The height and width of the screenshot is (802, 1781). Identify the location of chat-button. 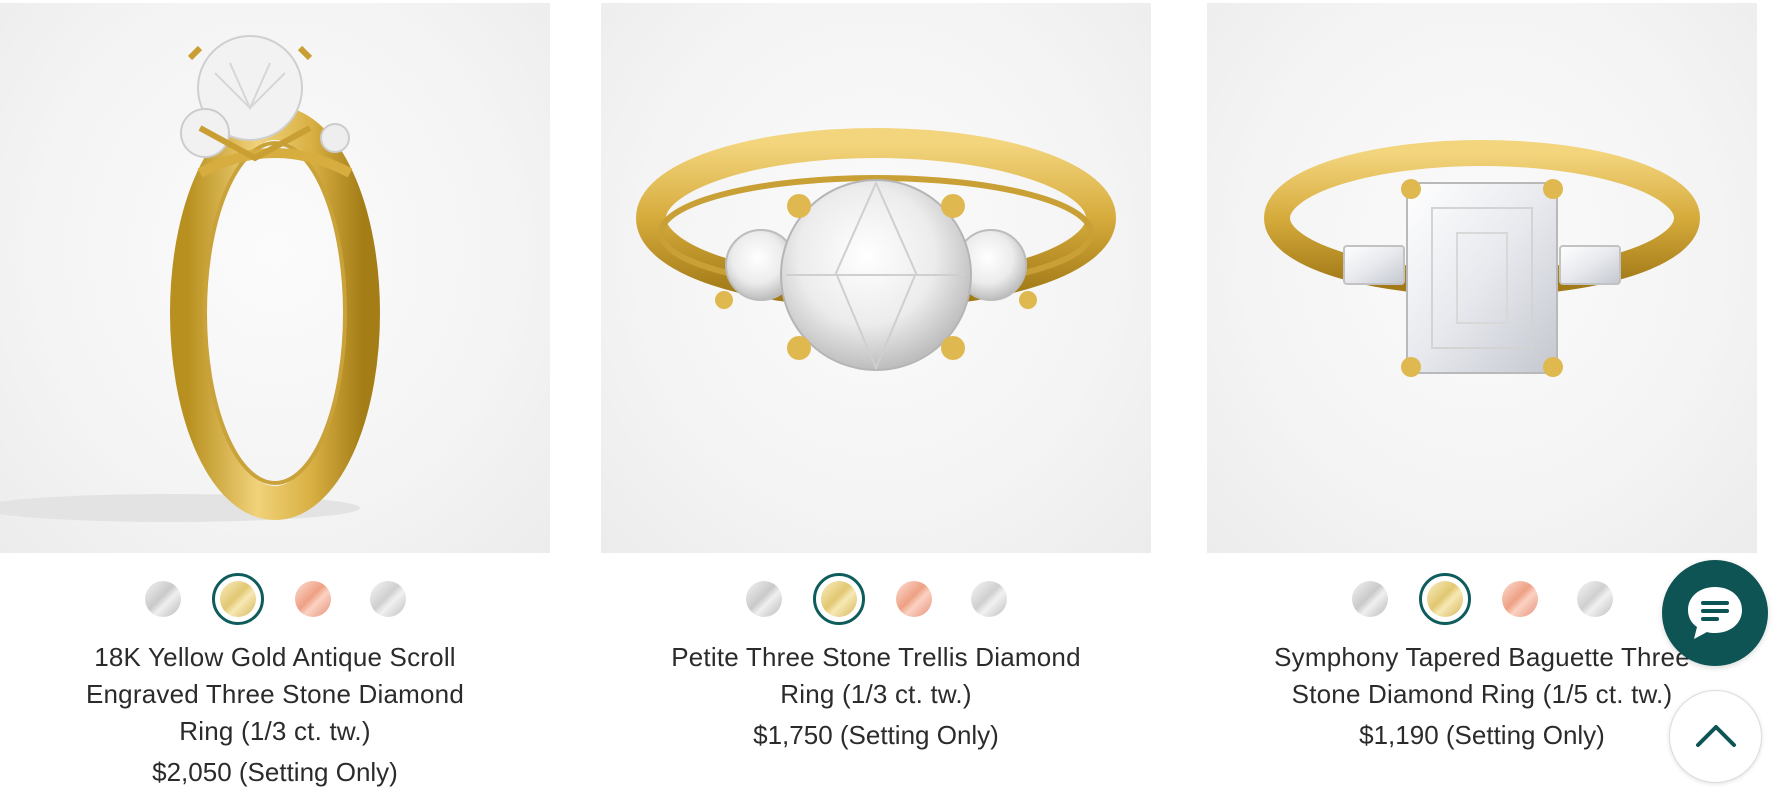
(1715, 613).